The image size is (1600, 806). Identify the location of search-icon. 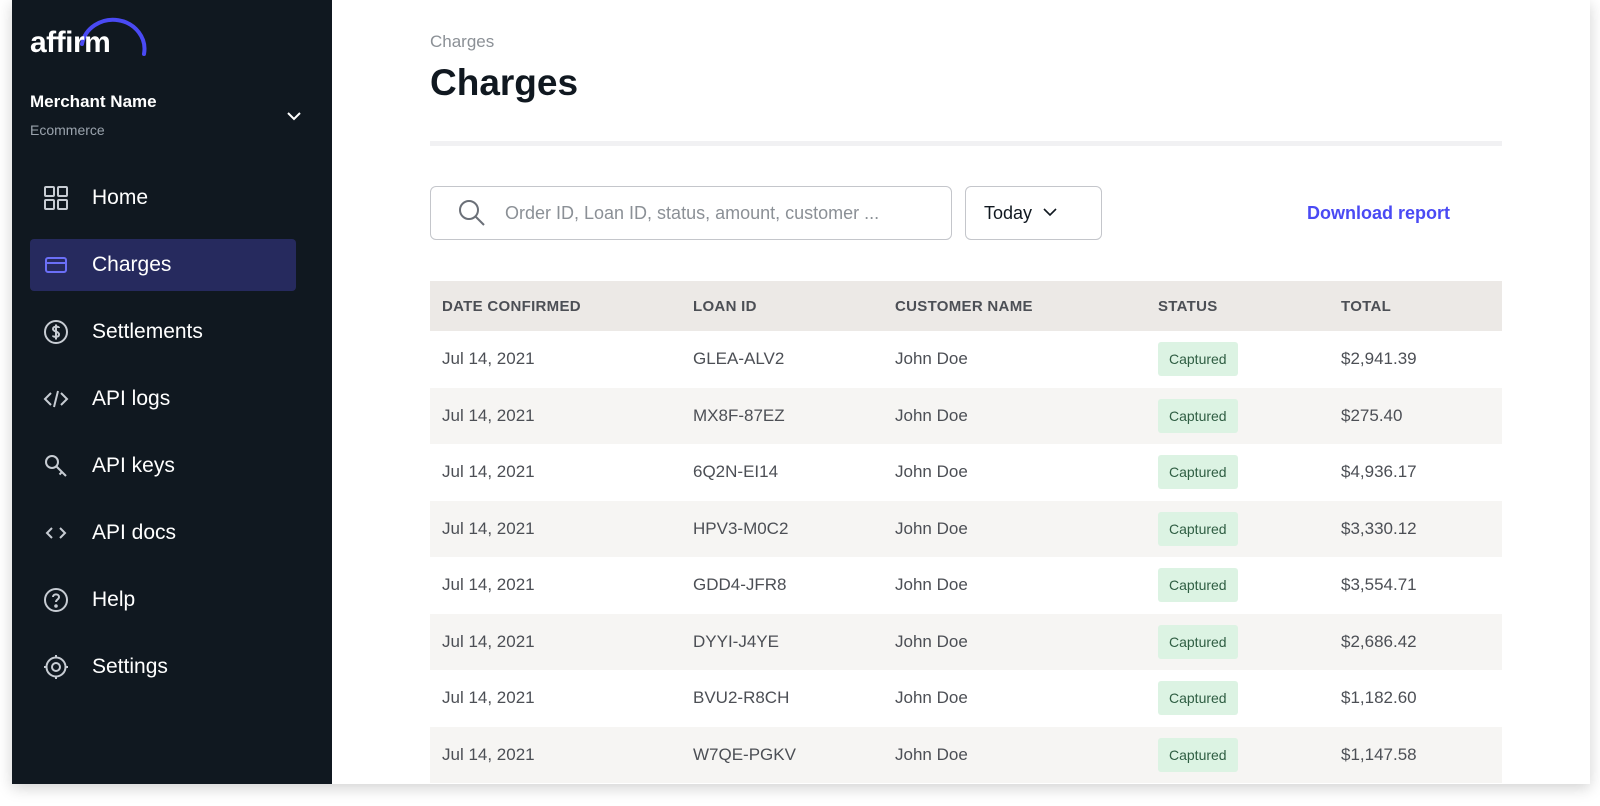
(472, 213).